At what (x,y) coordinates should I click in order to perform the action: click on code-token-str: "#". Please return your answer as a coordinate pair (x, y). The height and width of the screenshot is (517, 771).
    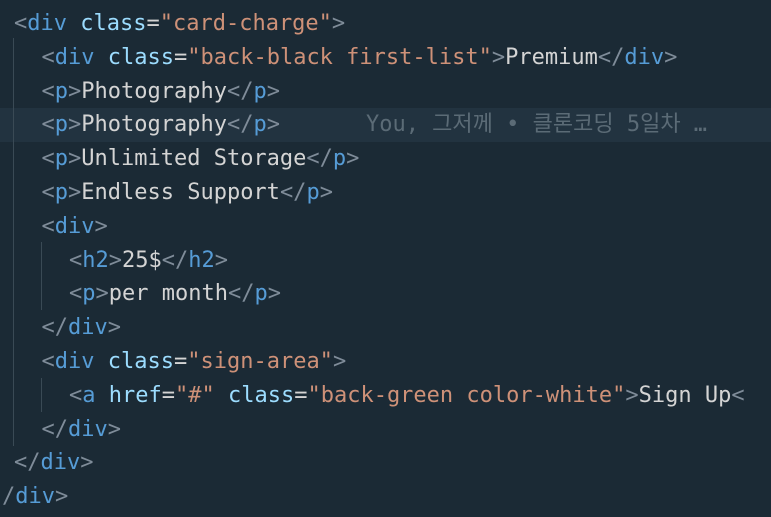
    Looking at the image, I should click on (194, 395).